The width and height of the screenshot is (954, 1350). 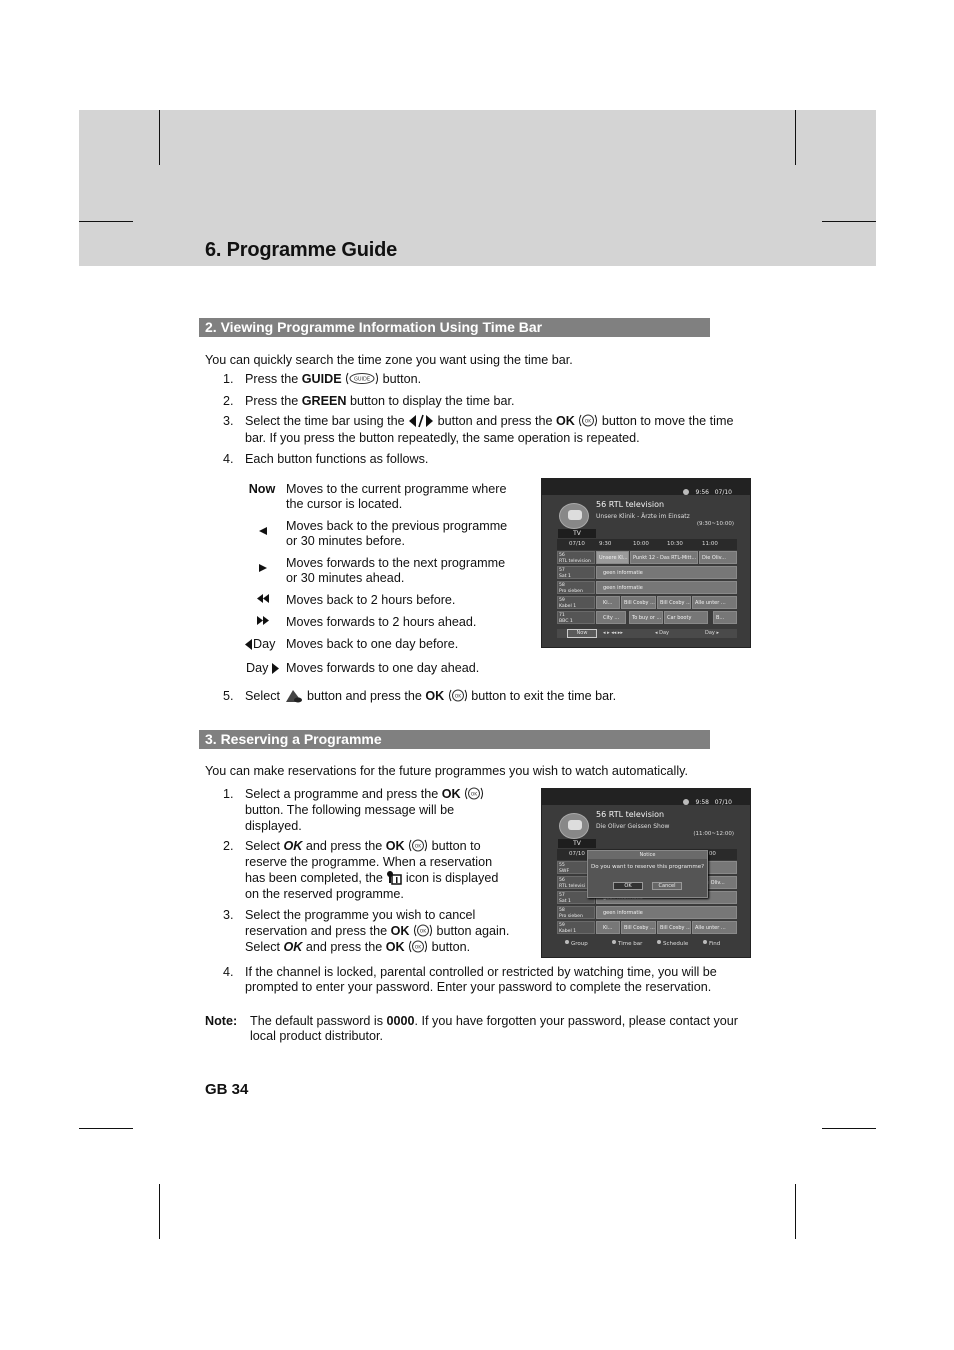 I want to click on fast-forward-icon, so click(x=264, y=621).